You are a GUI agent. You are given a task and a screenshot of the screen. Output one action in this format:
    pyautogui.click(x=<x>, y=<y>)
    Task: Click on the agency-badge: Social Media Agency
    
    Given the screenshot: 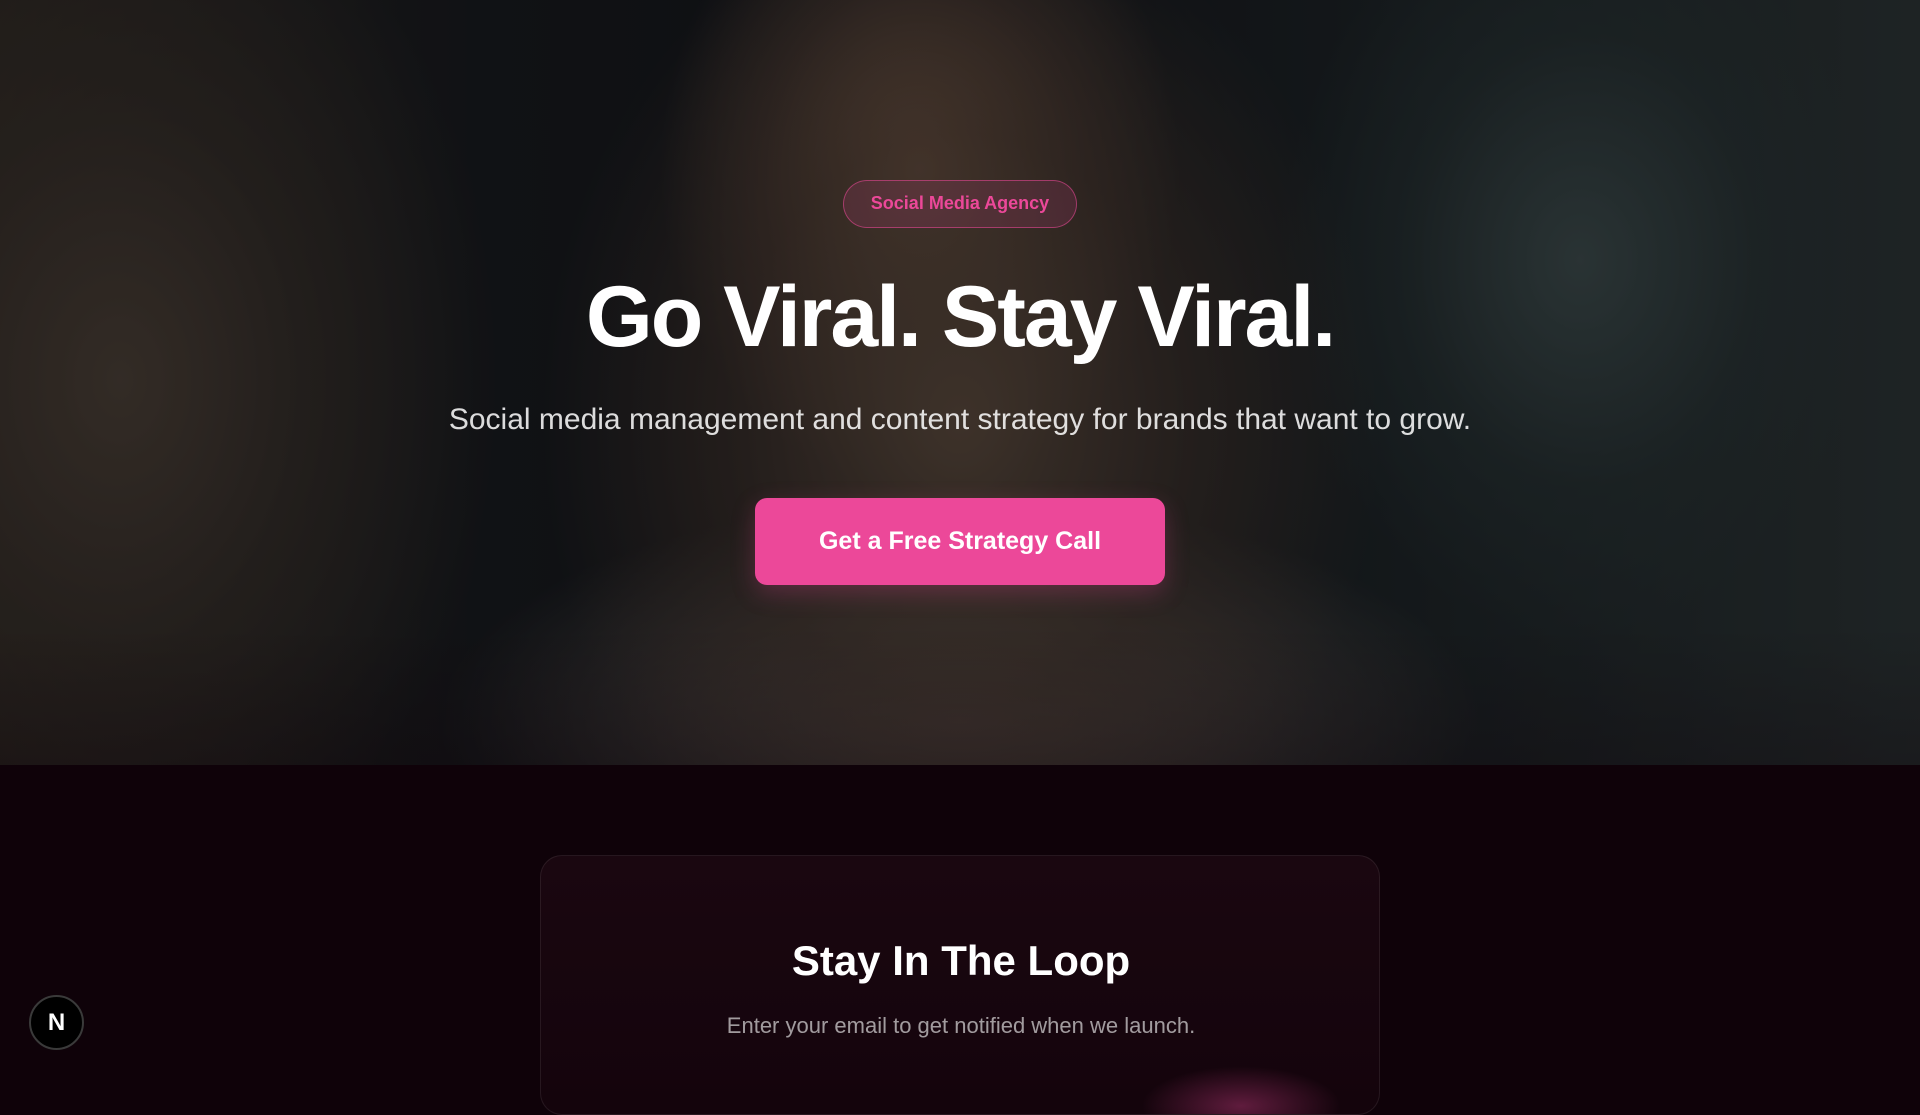 What is the action you would take?
    pyautogui.click(x=960, y=204)
    